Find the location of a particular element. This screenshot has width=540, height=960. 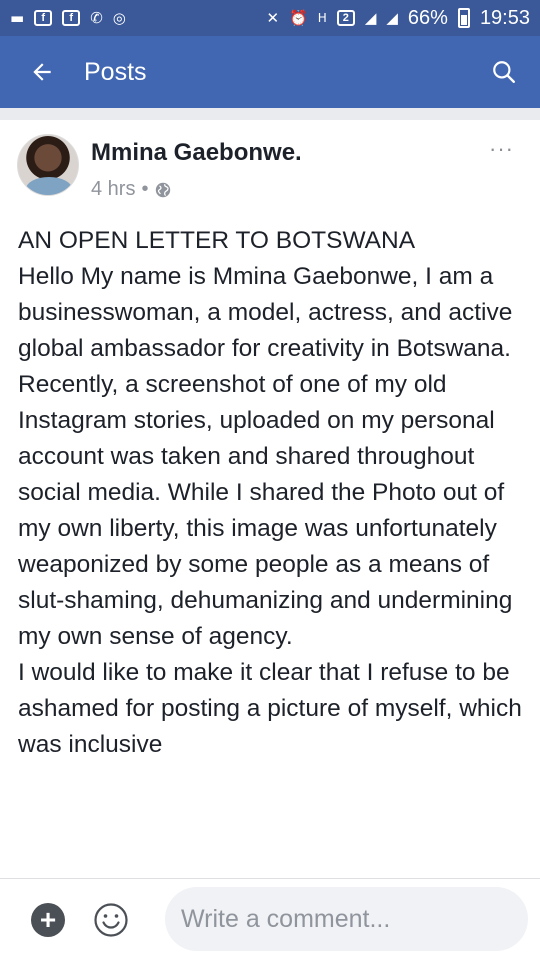

search-icon is located at coordinates (504, 72).